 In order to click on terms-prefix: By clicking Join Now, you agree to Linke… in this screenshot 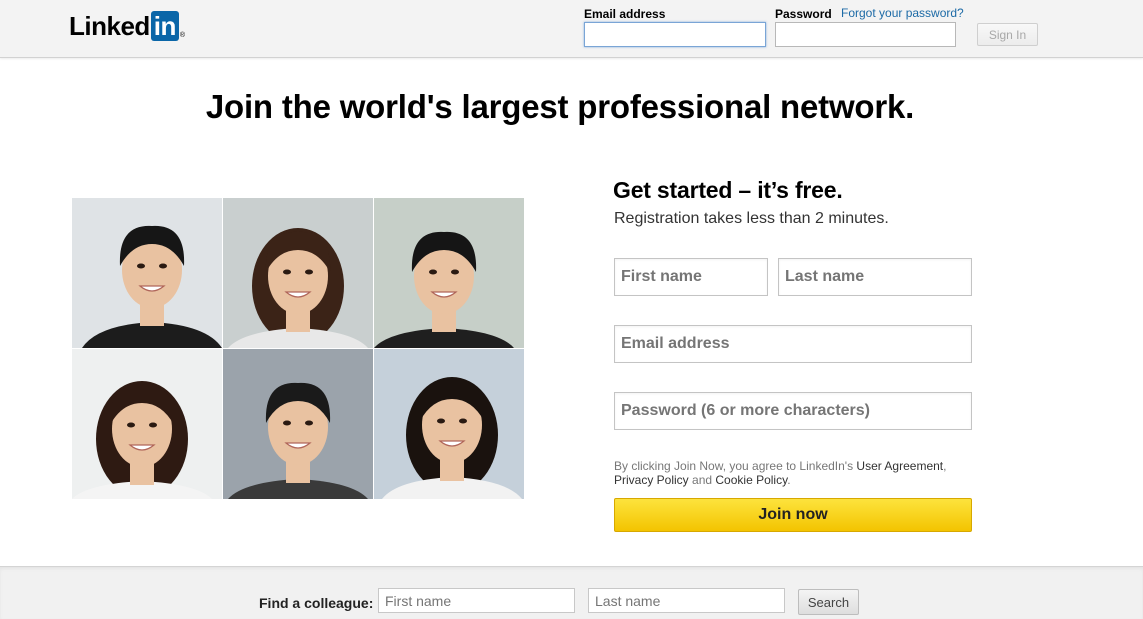, I will do `click(735, 466)`.